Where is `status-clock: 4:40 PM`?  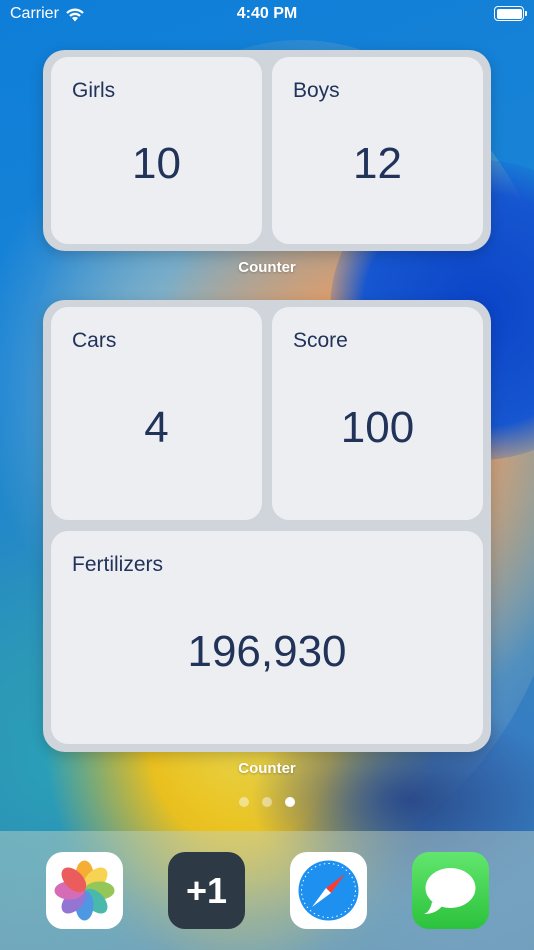
status-clock: 4:40 PM is located at coordinates (267, 13).